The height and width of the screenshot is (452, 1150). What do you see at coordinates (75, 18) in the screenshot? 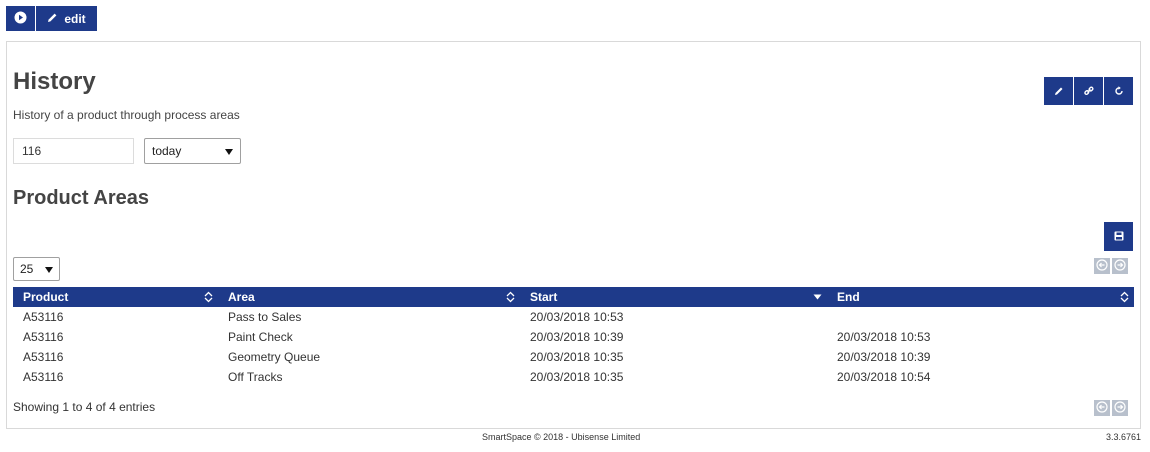
I see `edit-button-label: edit` at bounding box center [75, 18].